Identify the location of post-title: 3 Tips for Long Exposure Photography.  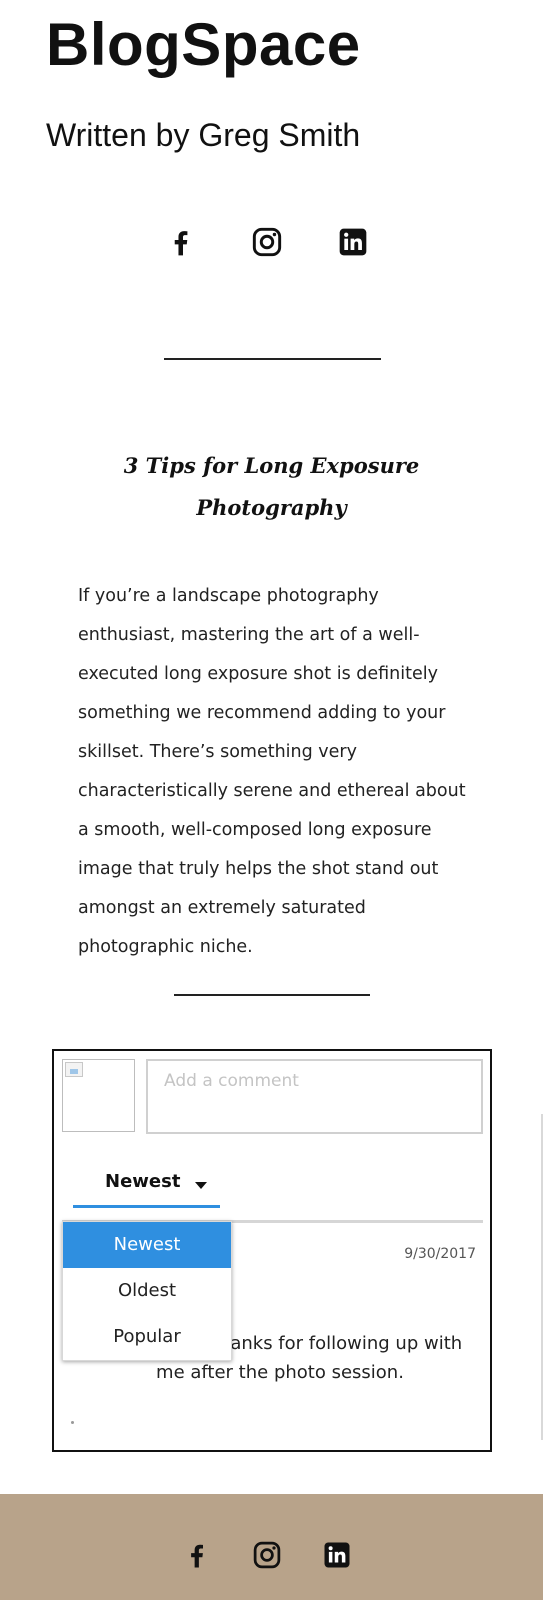
(271, 487).